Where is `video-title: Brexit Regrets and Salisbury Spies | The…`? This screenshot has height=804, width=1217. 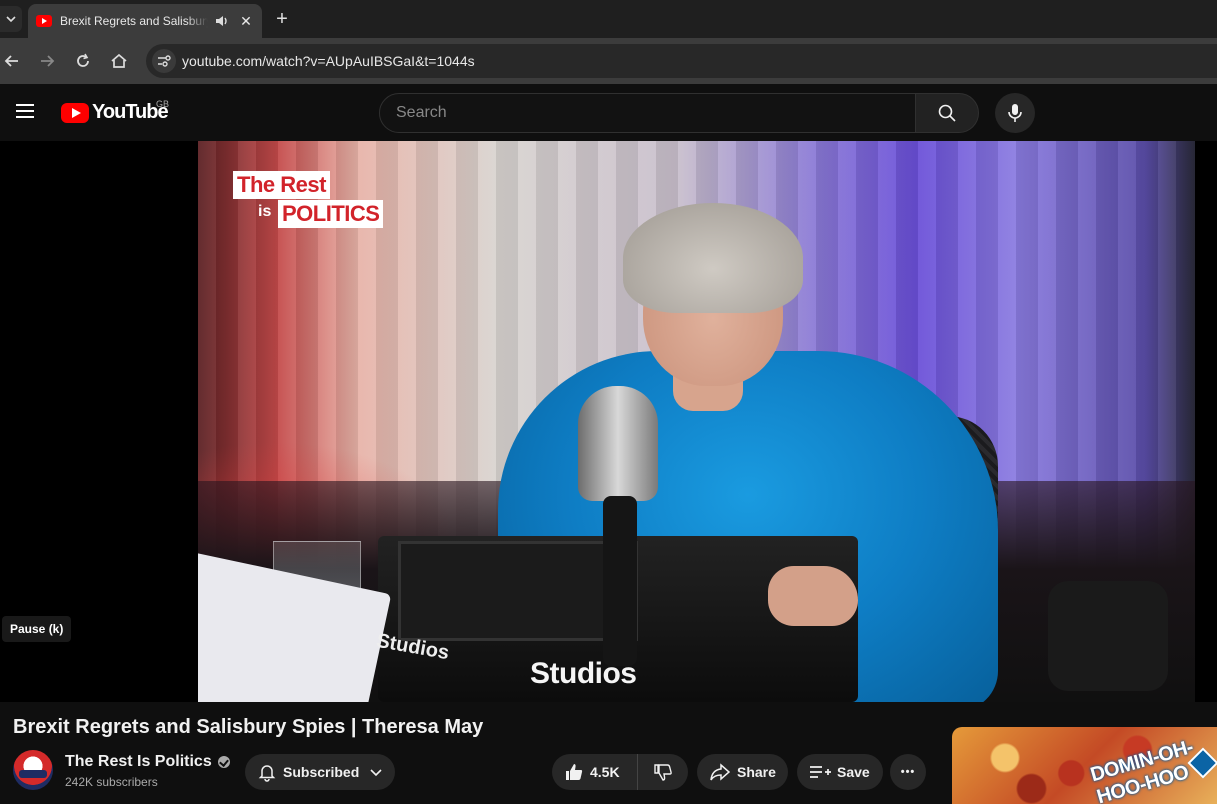 video-title: Brexit Regrets and Salisbury Spies | The… is located at coordinates (248, 727).